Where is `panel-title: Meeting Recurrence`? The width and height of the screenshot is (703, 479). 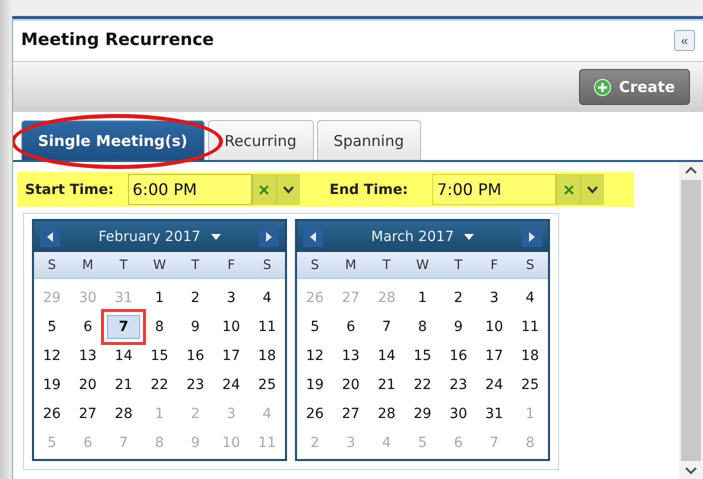 panel-title: Meeting Recurrence is located at coordinates (117, 40).